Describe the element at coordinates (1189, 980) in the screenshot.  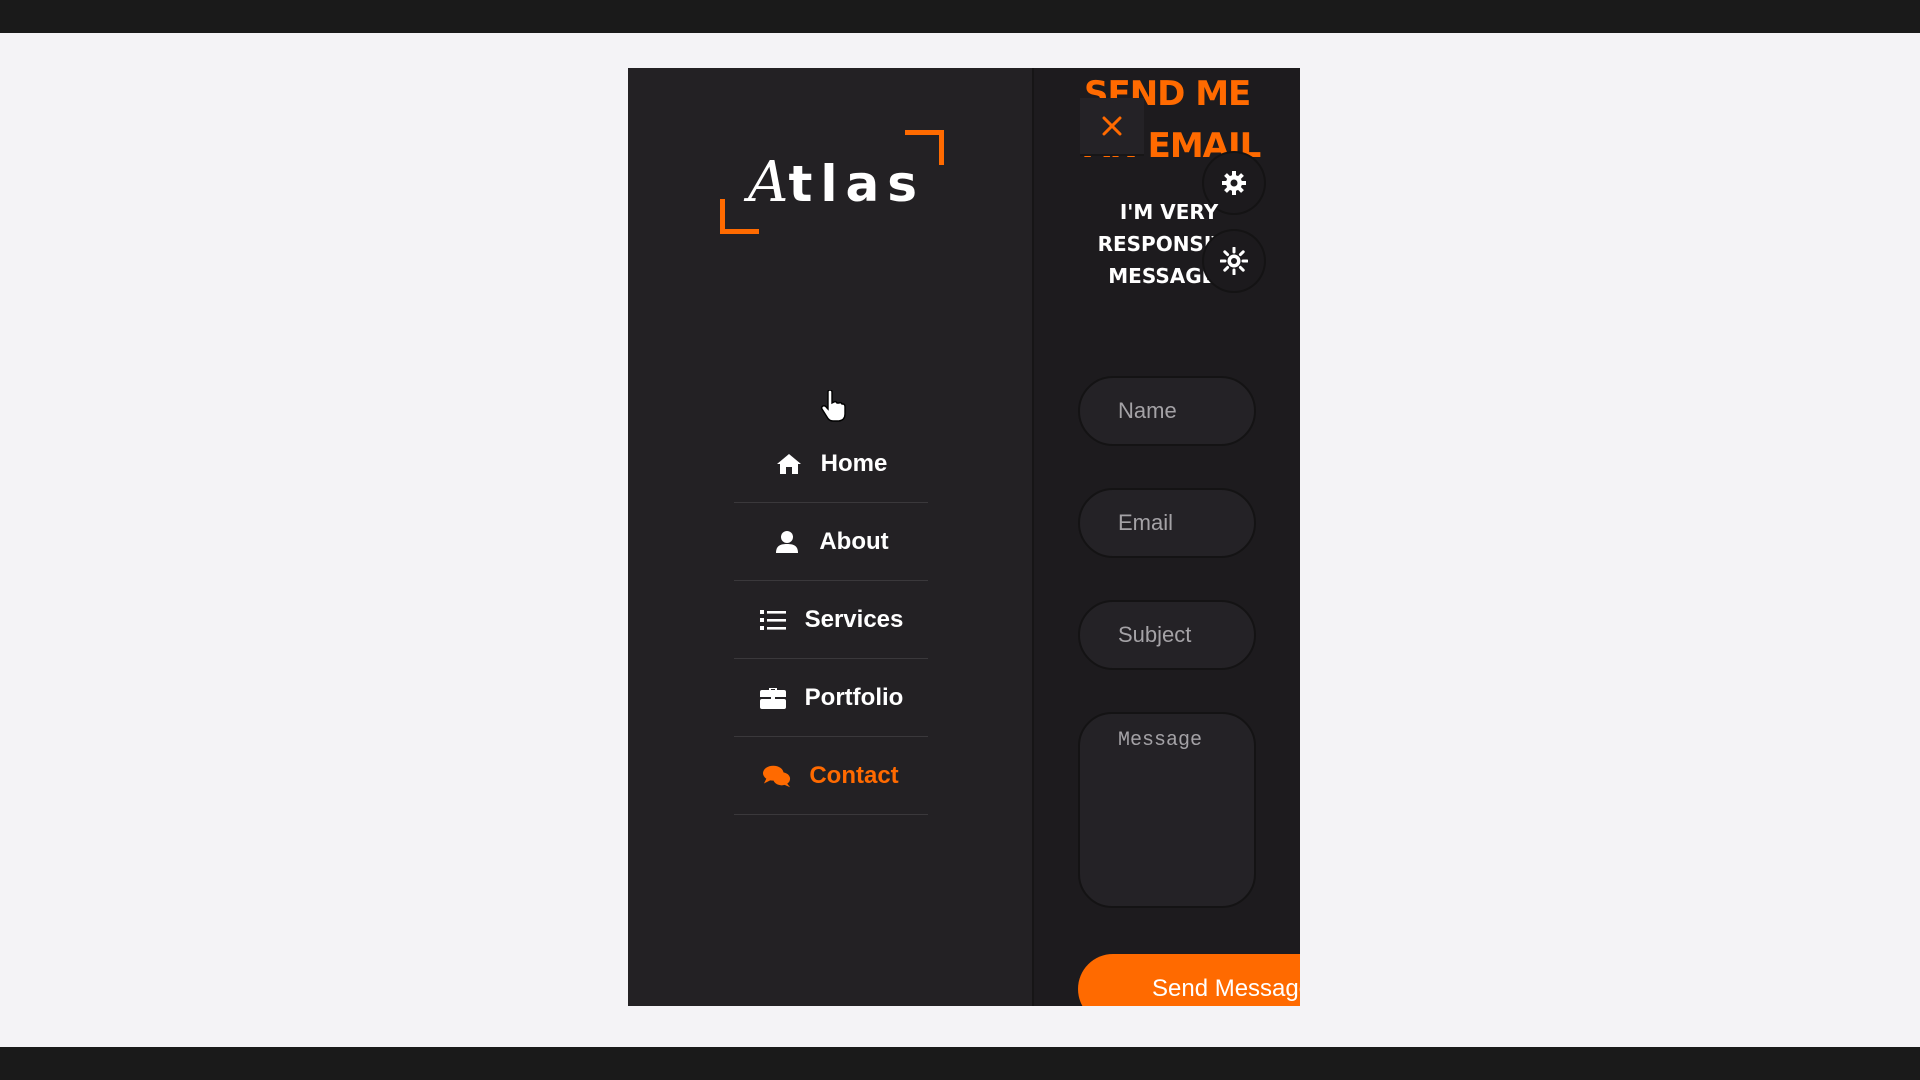
I see `send-message-button: Send Message` at that location.